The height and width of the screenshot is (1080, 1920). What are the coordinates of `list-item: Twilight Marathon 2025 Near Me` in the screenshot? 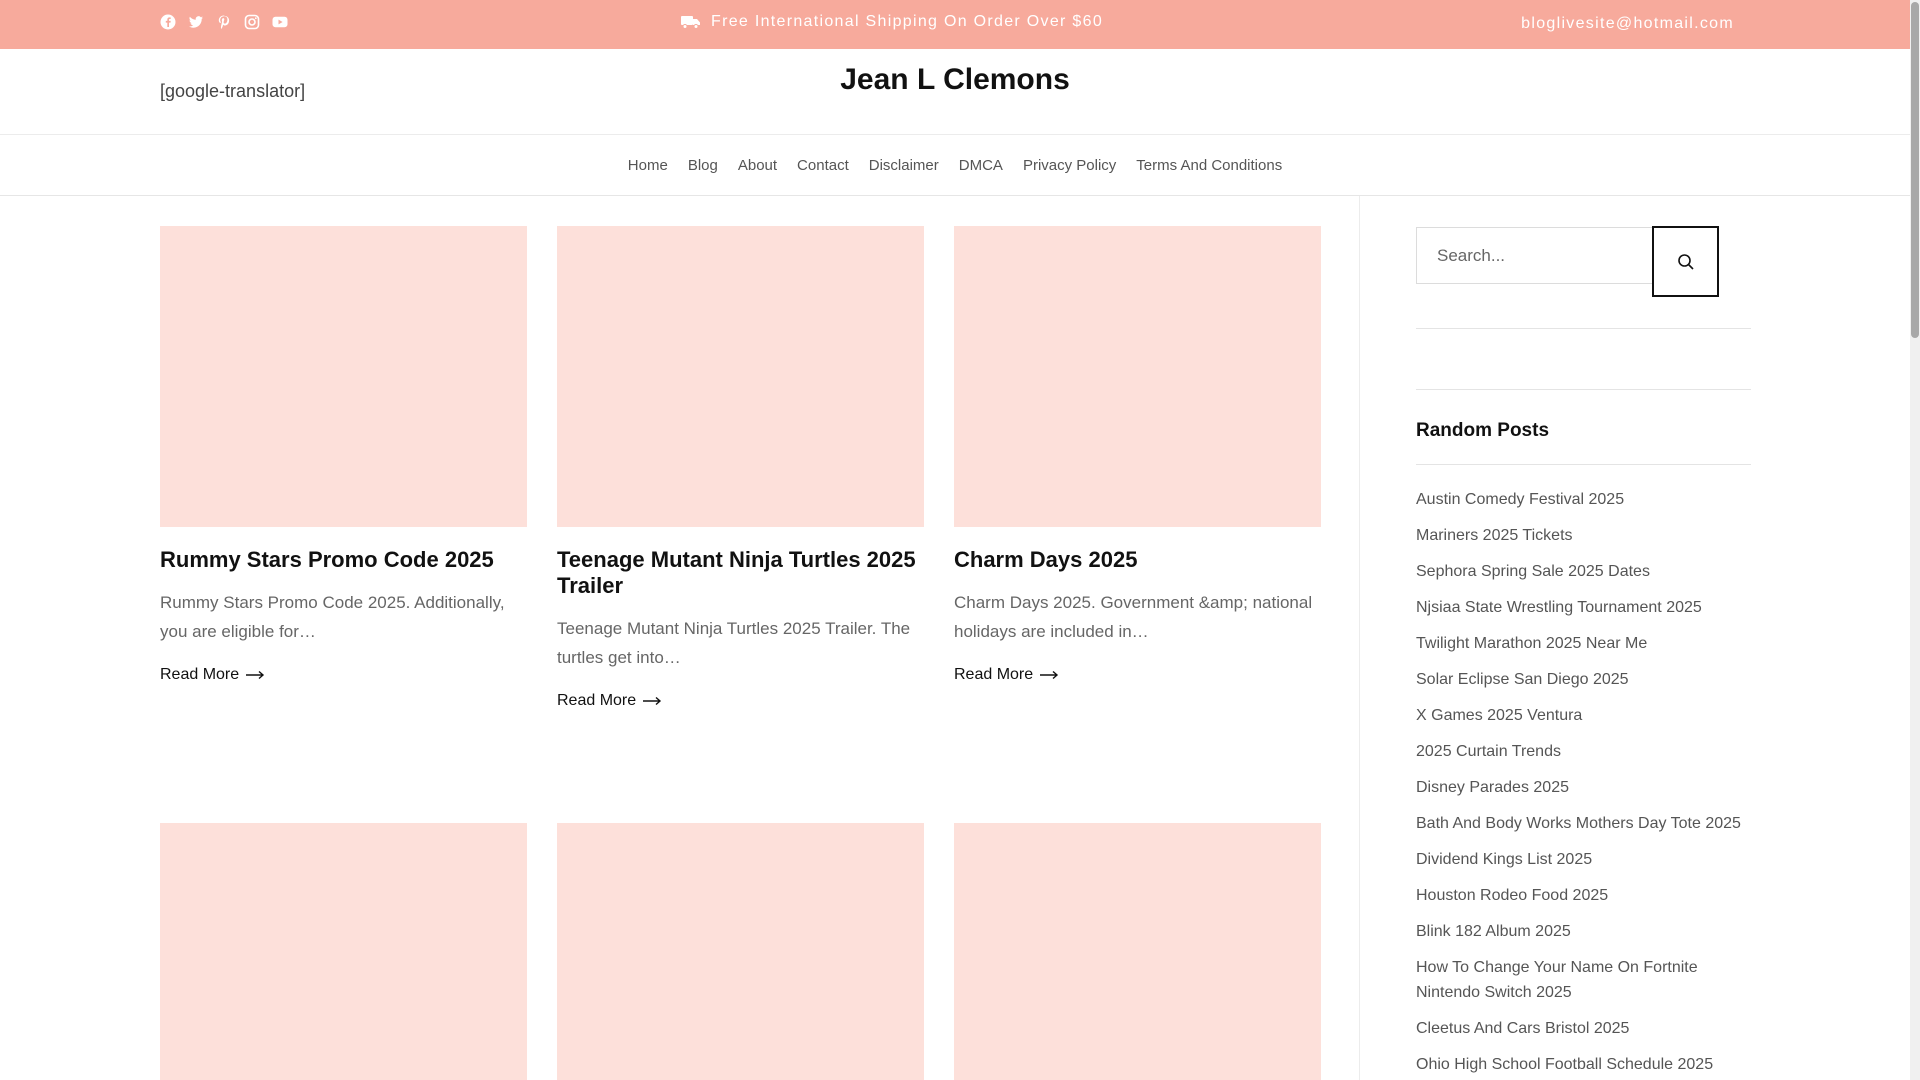 It's located at (1583, 643).